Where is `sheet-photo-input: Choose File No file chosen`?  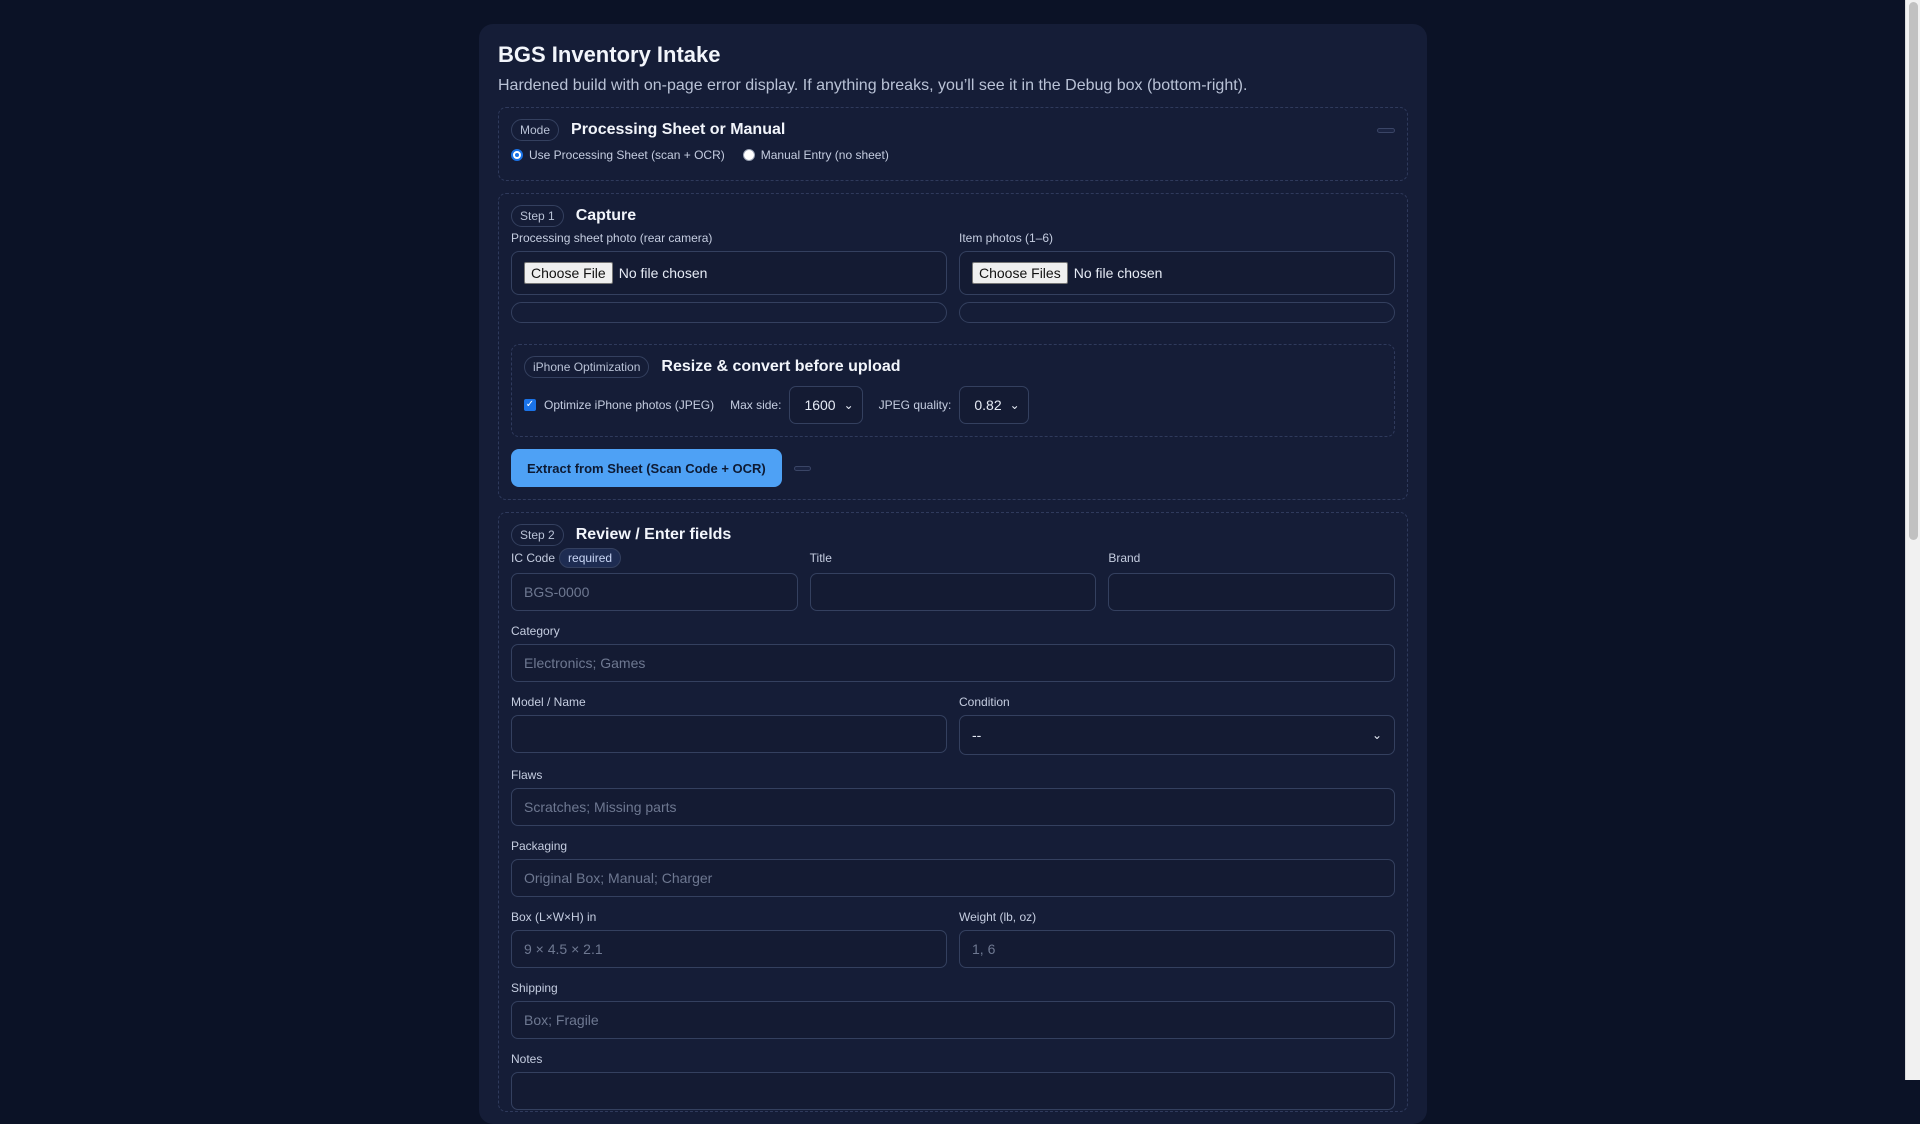 sheet-photo-input: Choose File No file chosen is located at coordinates (729, 273).